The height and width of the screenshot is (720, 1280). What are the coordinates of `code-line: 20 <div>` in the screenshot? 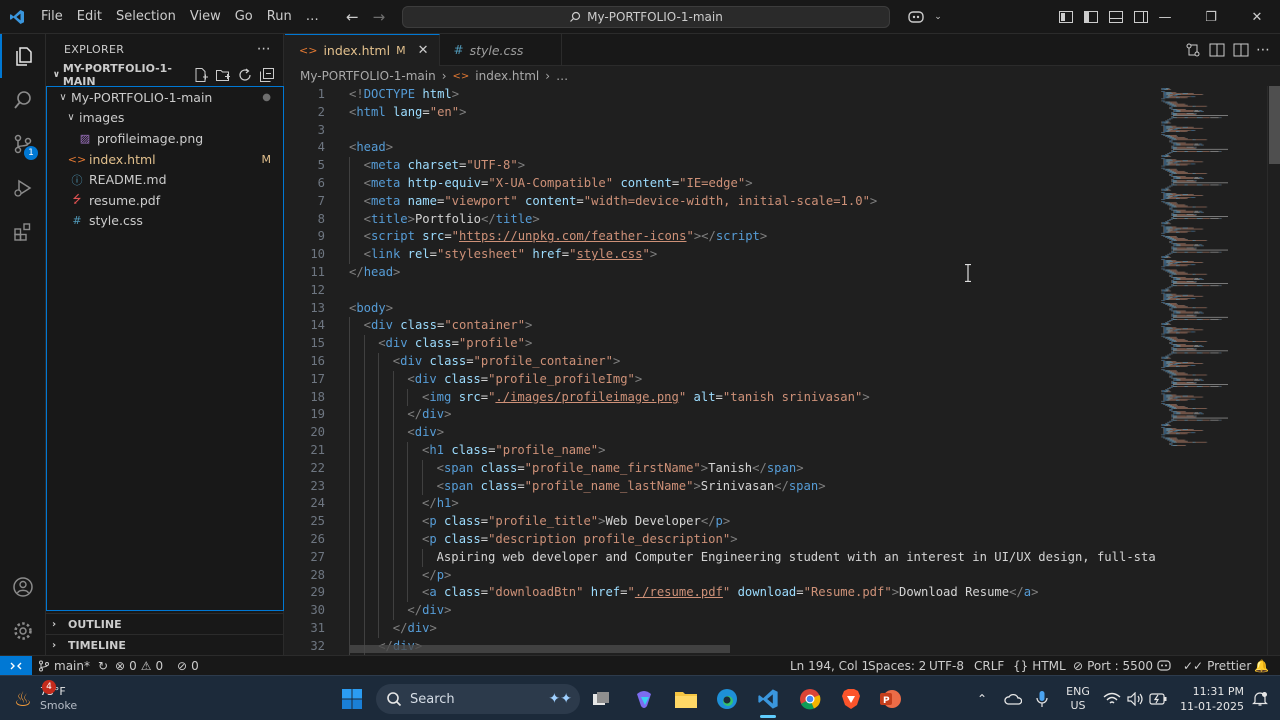 It's located at (720, 433).